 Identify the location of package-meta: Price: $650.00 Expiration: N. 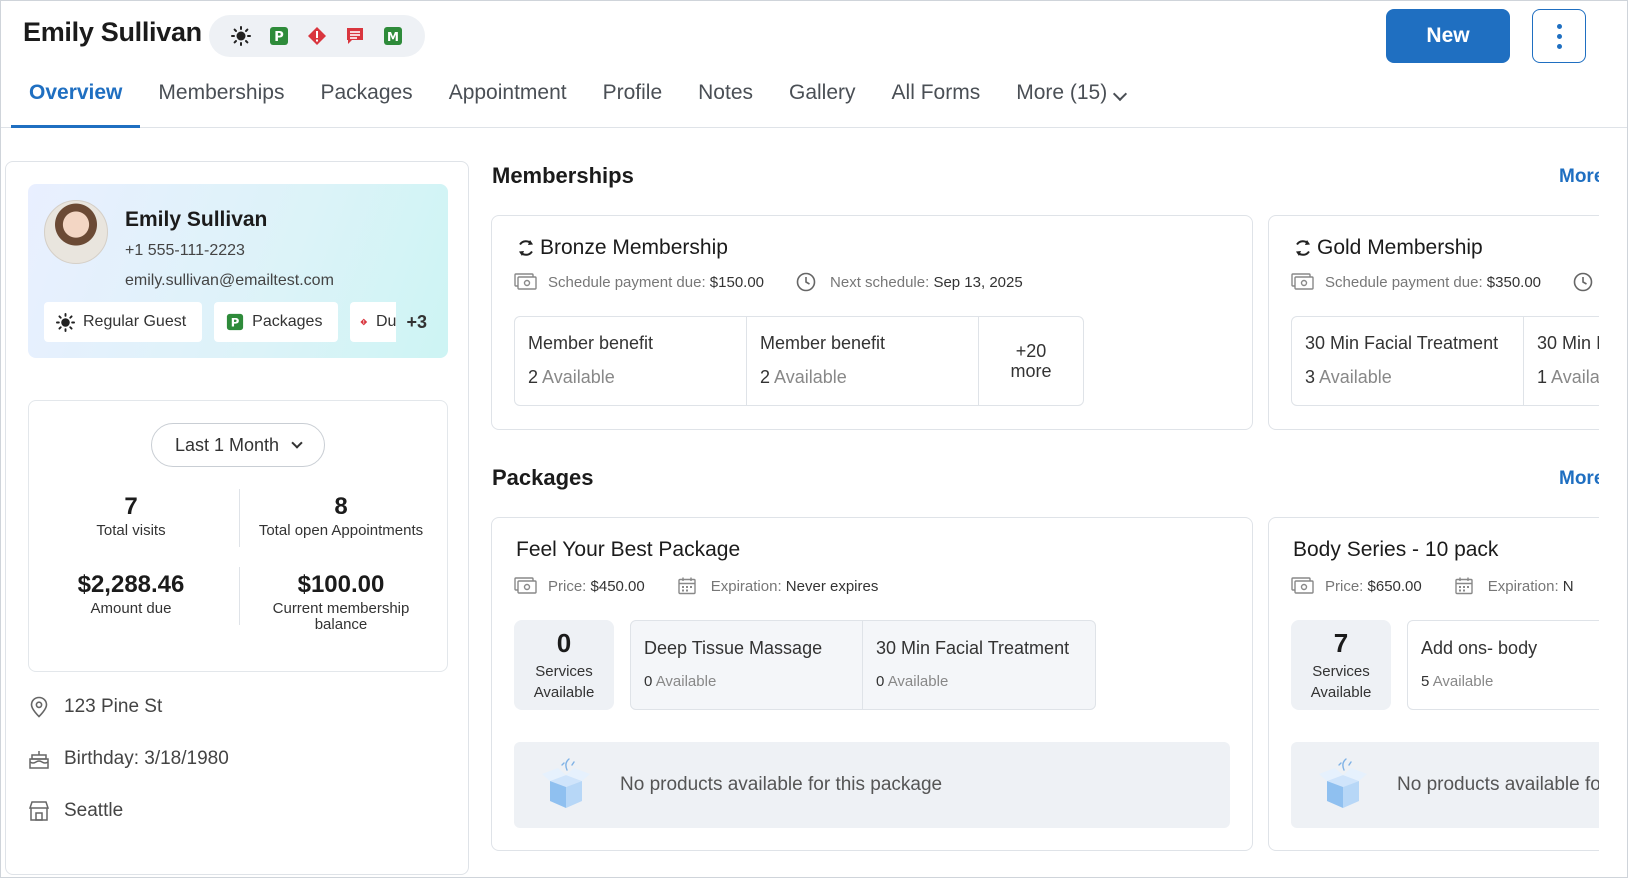
(1432, 586).